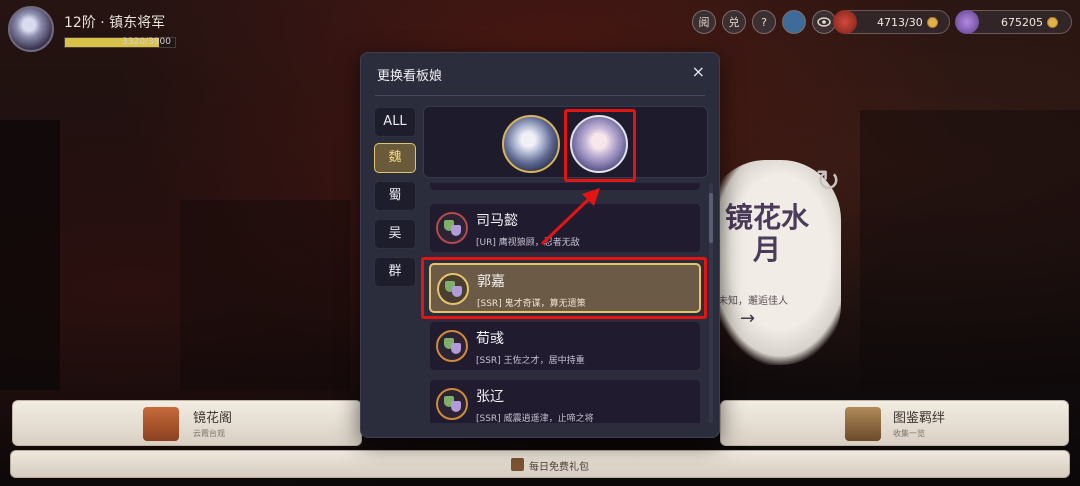 The height and width of the screenshot is (486, 1080). Describe the element at coordinates (747, 318) in the screenshot. I see `feature-arrow-icon: →` at that location.